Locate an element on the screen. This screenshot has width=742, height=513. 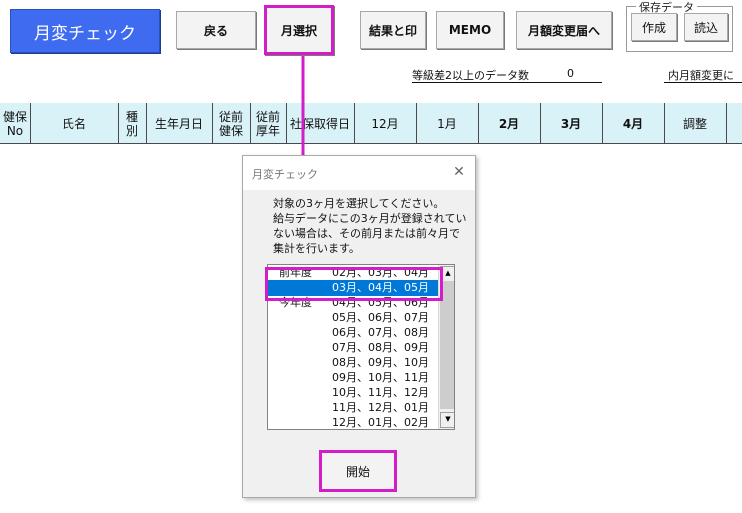
close-icon: ✕ is located at coordinates (459, 172).